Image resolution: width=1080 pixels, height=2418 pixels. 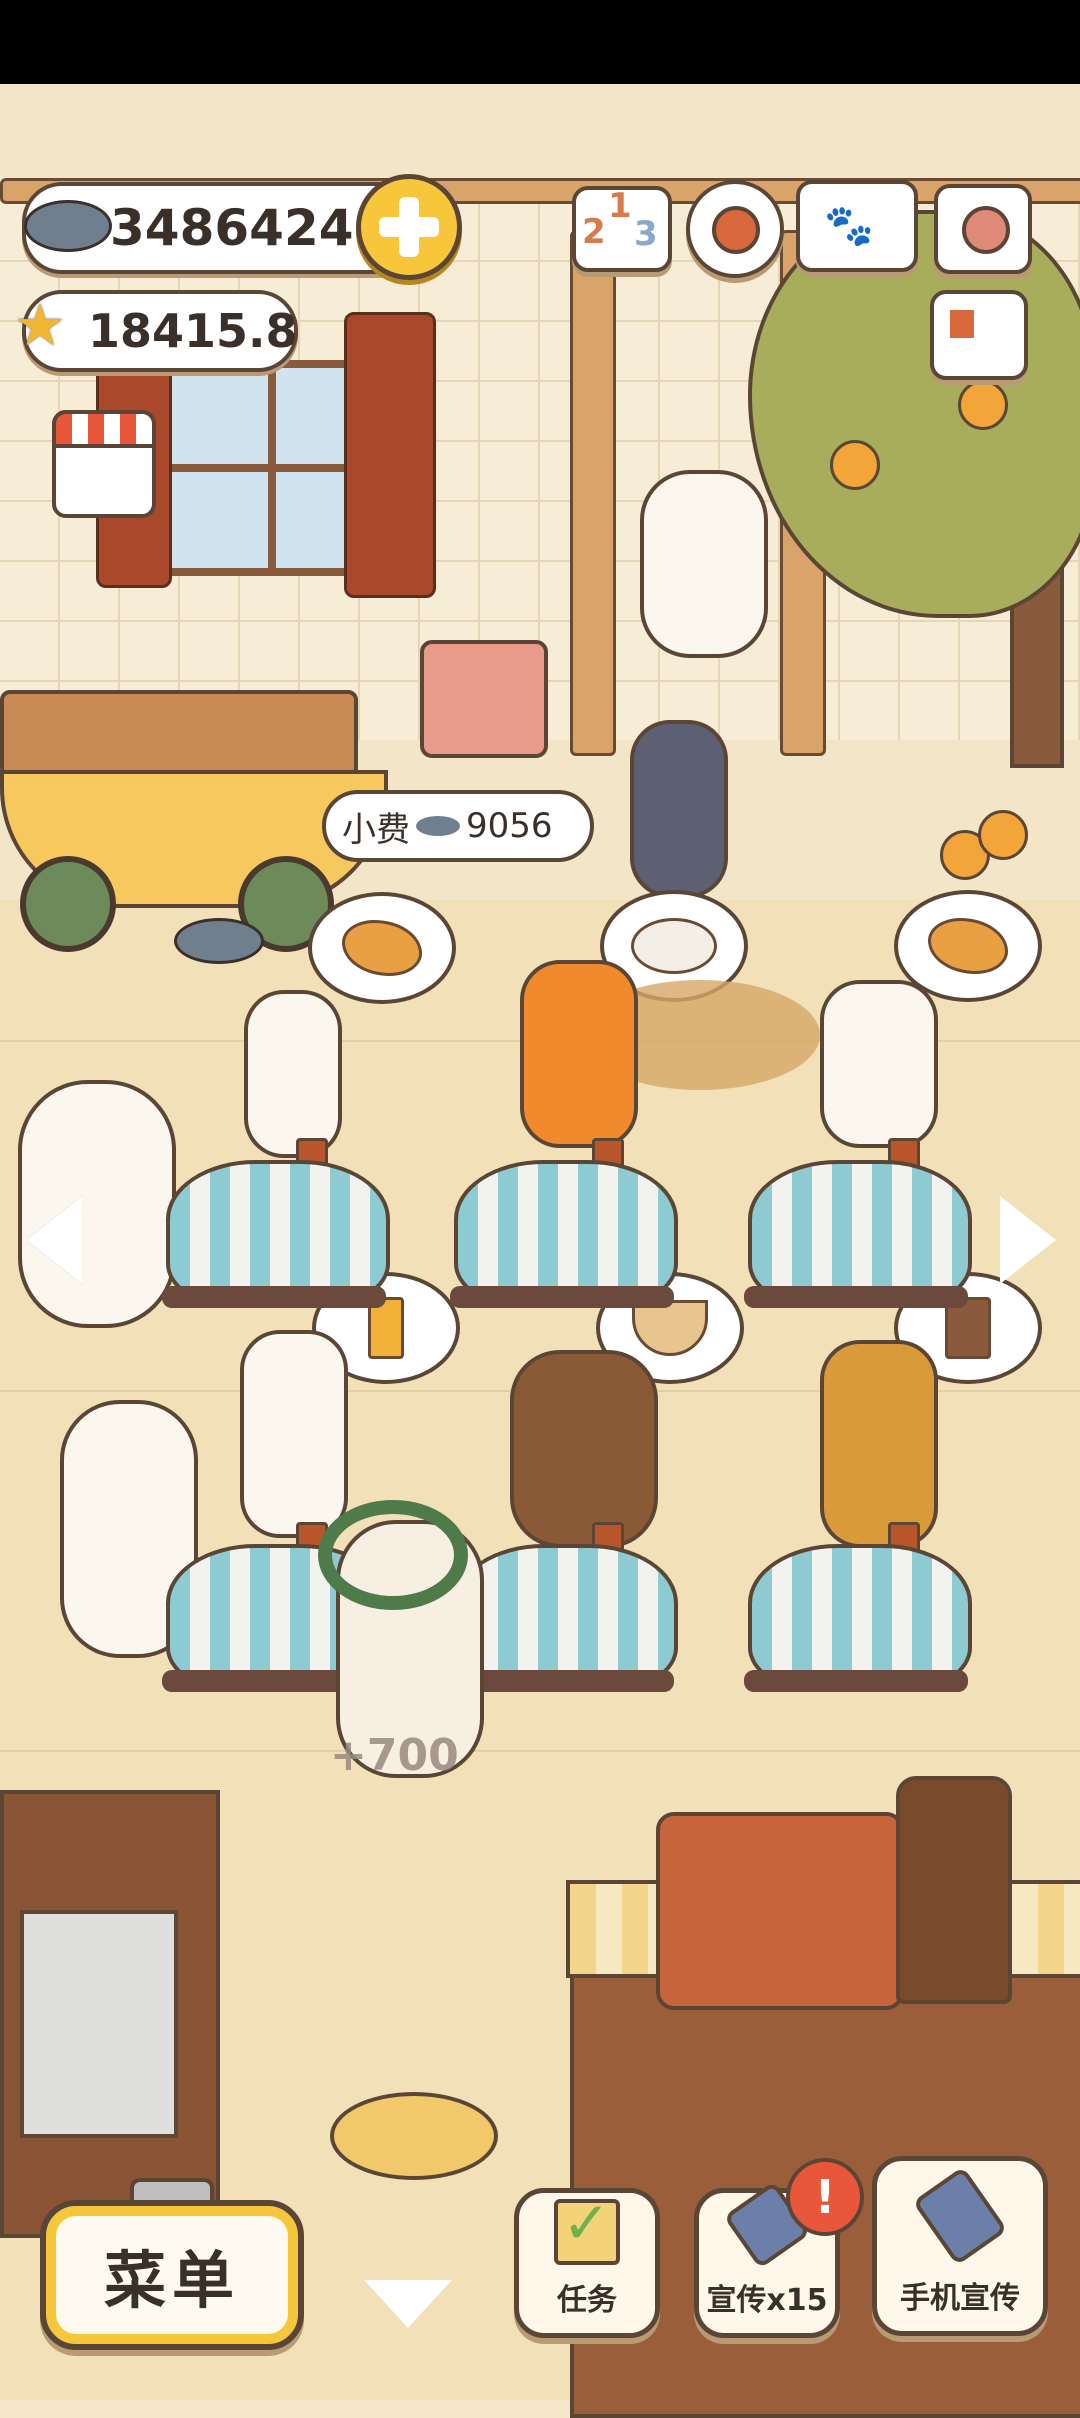 What do you see at coordinates (232, 228) in the screenshot?
I see `fish-currency-value: 3486424` at bounding box center [232, 228].